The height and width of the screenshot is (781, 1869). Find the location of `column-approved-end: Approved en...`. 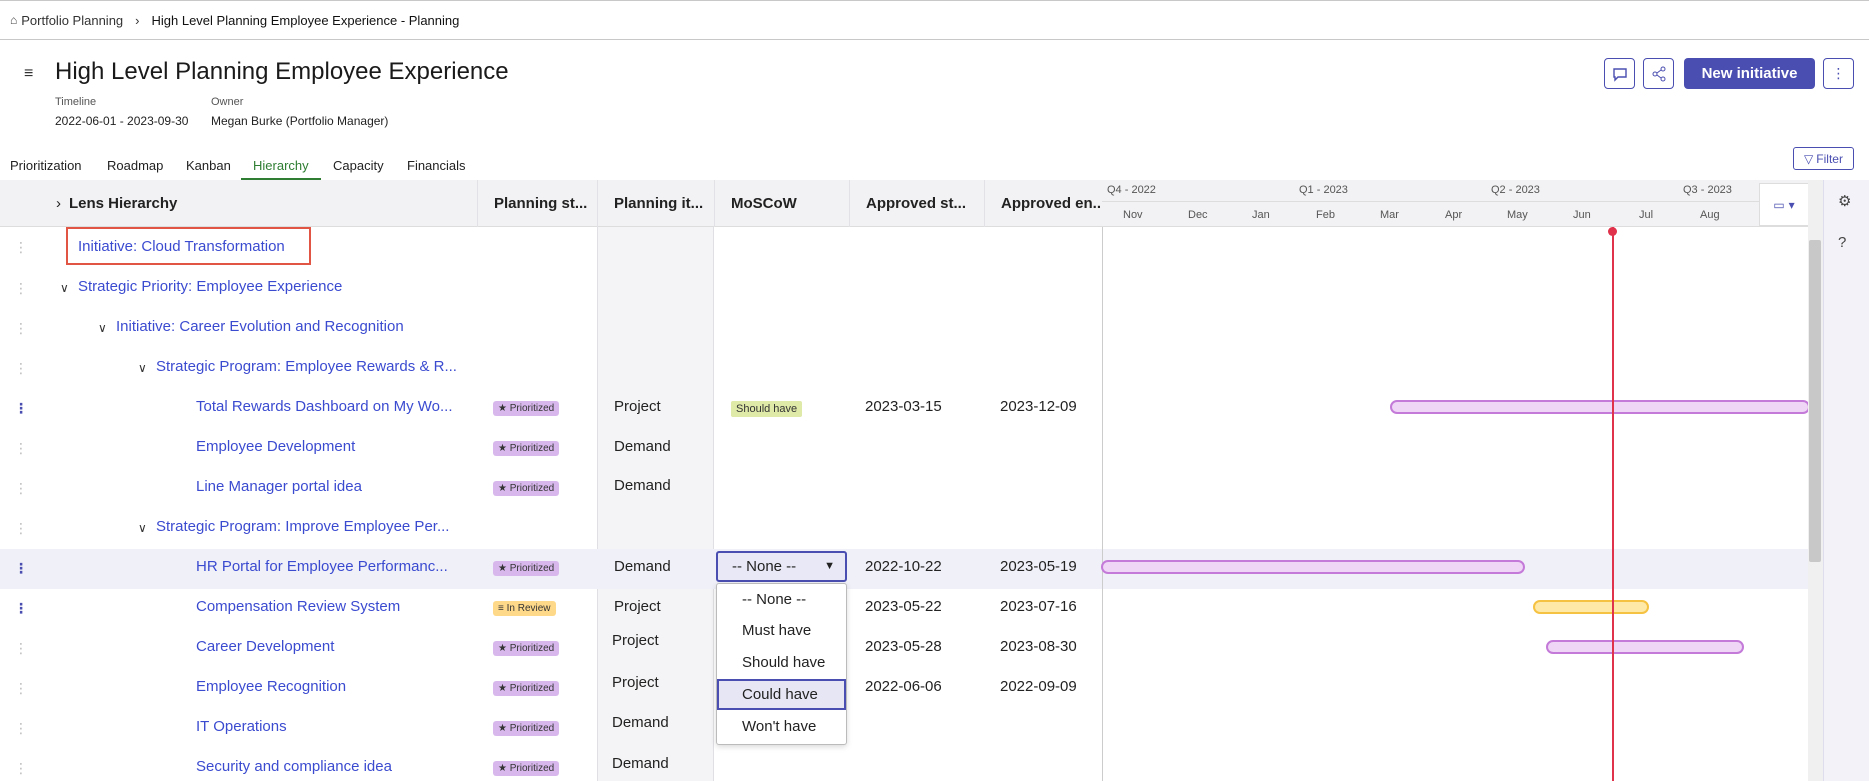

column-approved-end: Approved en... is located at coordinates (1043, 203).